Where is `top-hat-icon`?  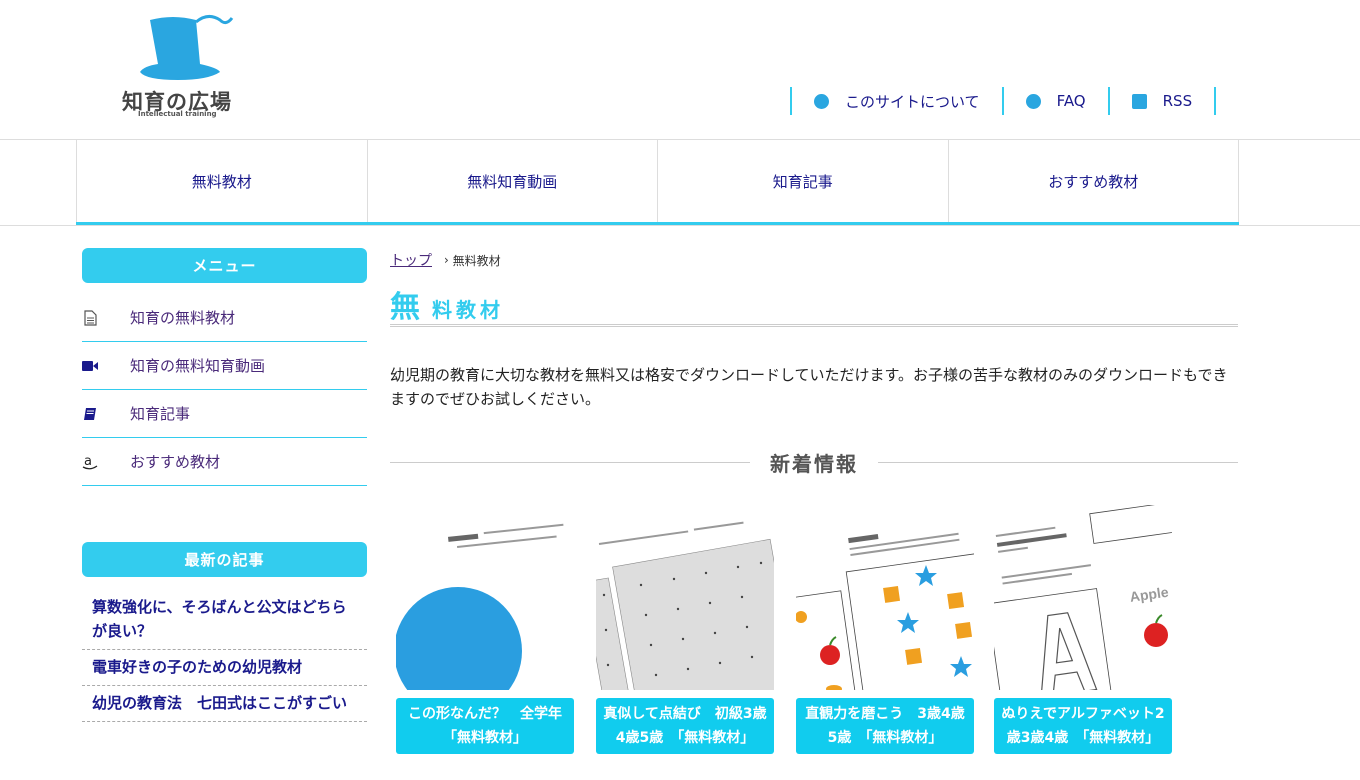 top-hat-icon is located at coordinates (187, 47).